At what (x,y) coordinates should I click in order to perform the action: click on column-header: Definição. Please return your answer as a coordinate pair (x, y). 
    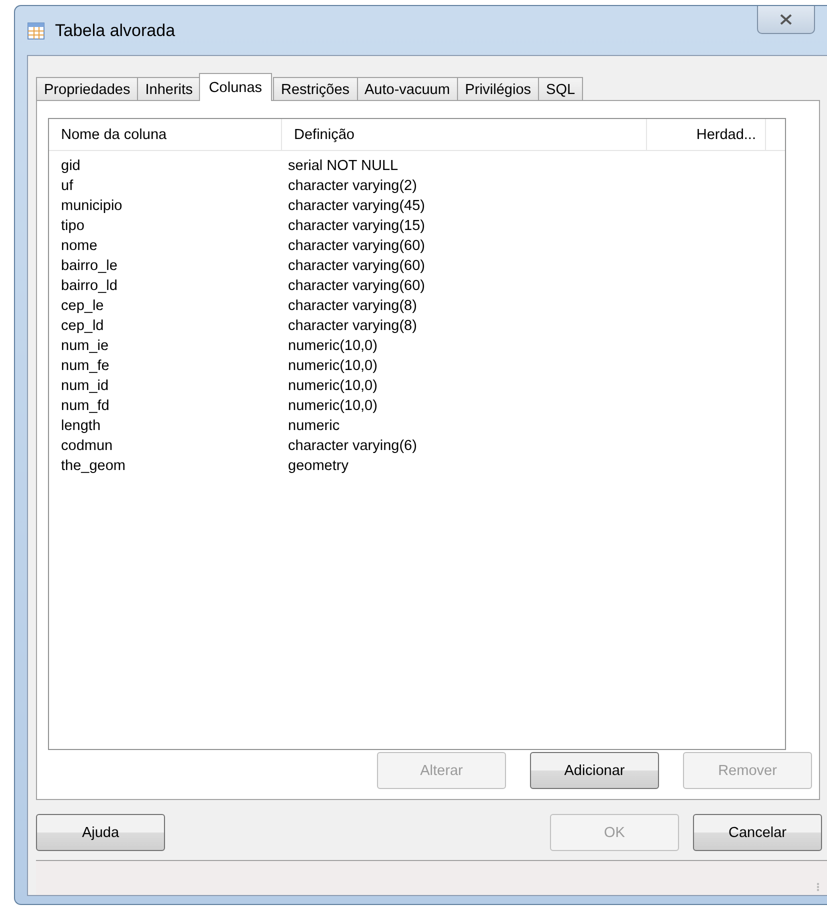
    Looking at the image, I should click on (464, 134).